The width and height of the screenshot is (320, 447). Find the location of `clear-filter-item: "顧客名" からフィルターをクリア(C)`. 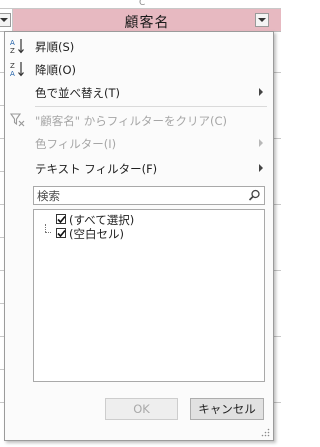

clear-filter-item: "顧客名" からフィルターをクリア(C) is located at coordinates (139, 120).